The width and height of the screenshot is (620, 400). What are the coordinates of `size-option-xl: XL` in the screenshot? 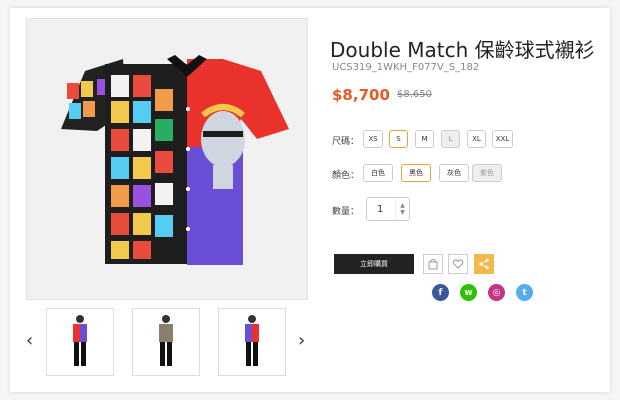 It's located at (476, 139).